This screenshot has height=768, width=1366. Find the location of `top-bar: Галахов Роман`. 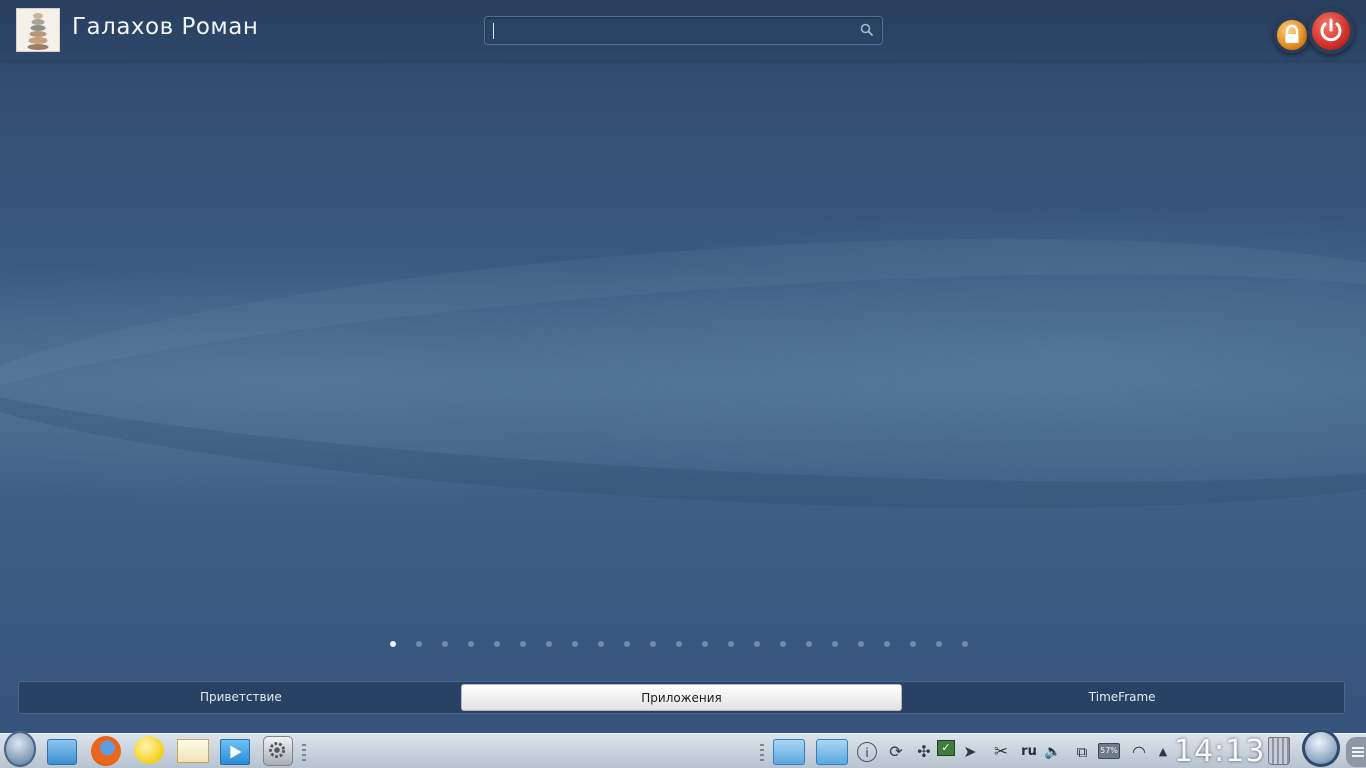

top-bar: Галахов Роман is located at coordinates (683, 30).